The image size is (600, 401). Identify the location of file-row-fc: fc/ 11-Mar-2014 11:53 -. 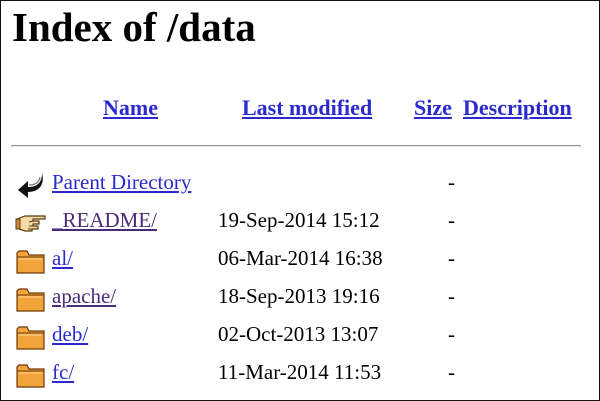
(301, 374).